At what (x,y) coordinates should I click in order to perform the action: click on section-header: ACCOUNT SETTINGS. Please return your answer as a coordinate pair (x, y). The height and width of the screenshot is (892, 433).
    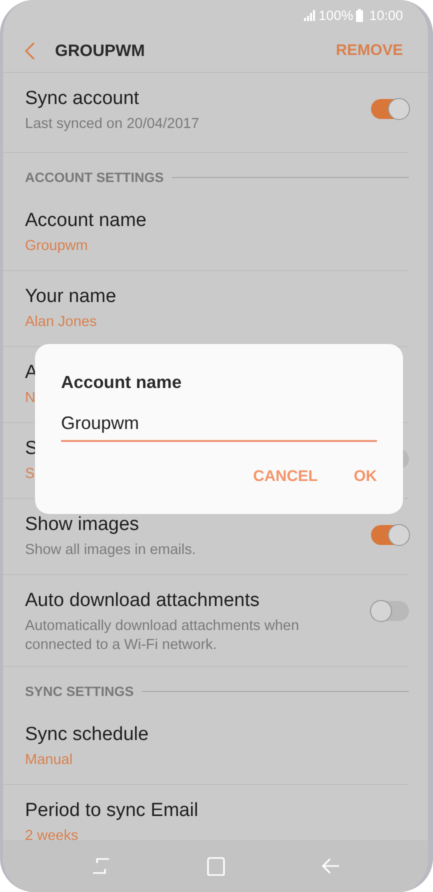
    Looking at the image, I should click on (94, 177).